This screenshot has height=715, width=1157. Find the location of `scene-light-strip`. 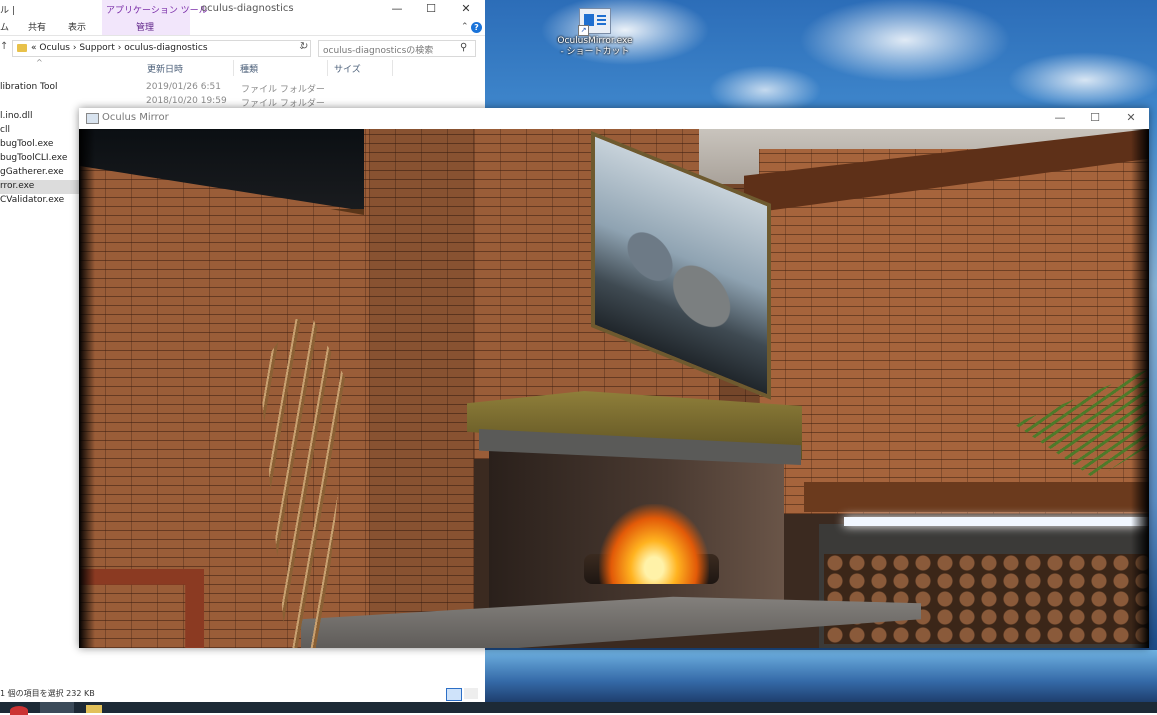

scene-light-strip is located at coordinates (996, 521).